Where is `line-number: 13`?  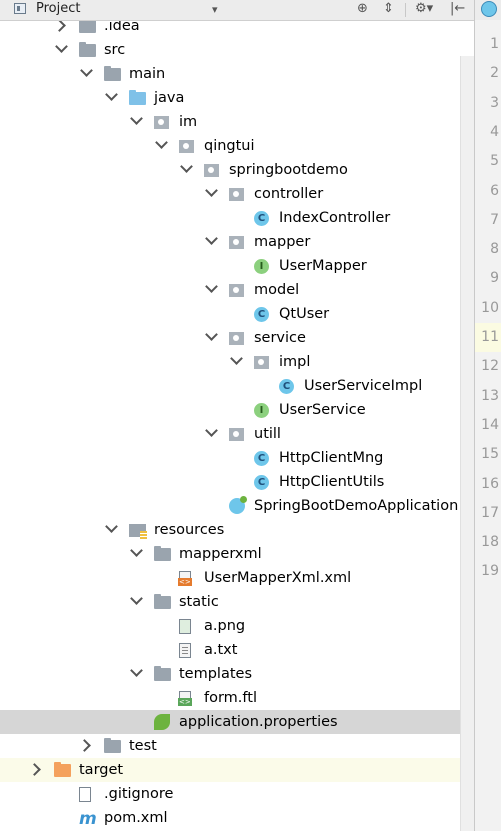 line-number: 13 is located at coordinates (490, 395).